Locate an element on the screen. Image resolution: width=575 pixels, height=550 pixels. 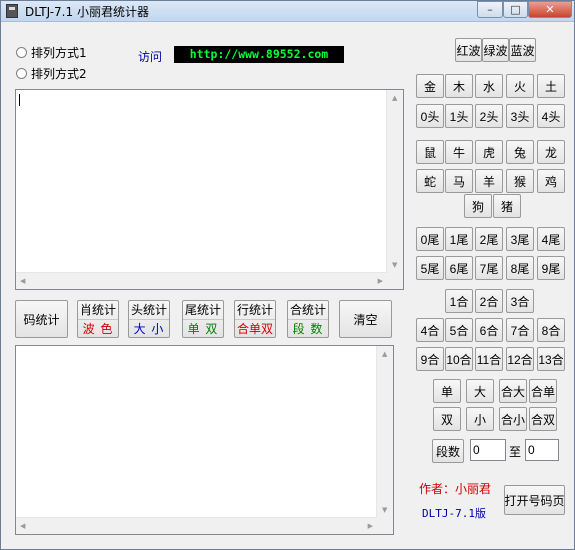
sum-button: 8合 is located at coordinates (551, 330).